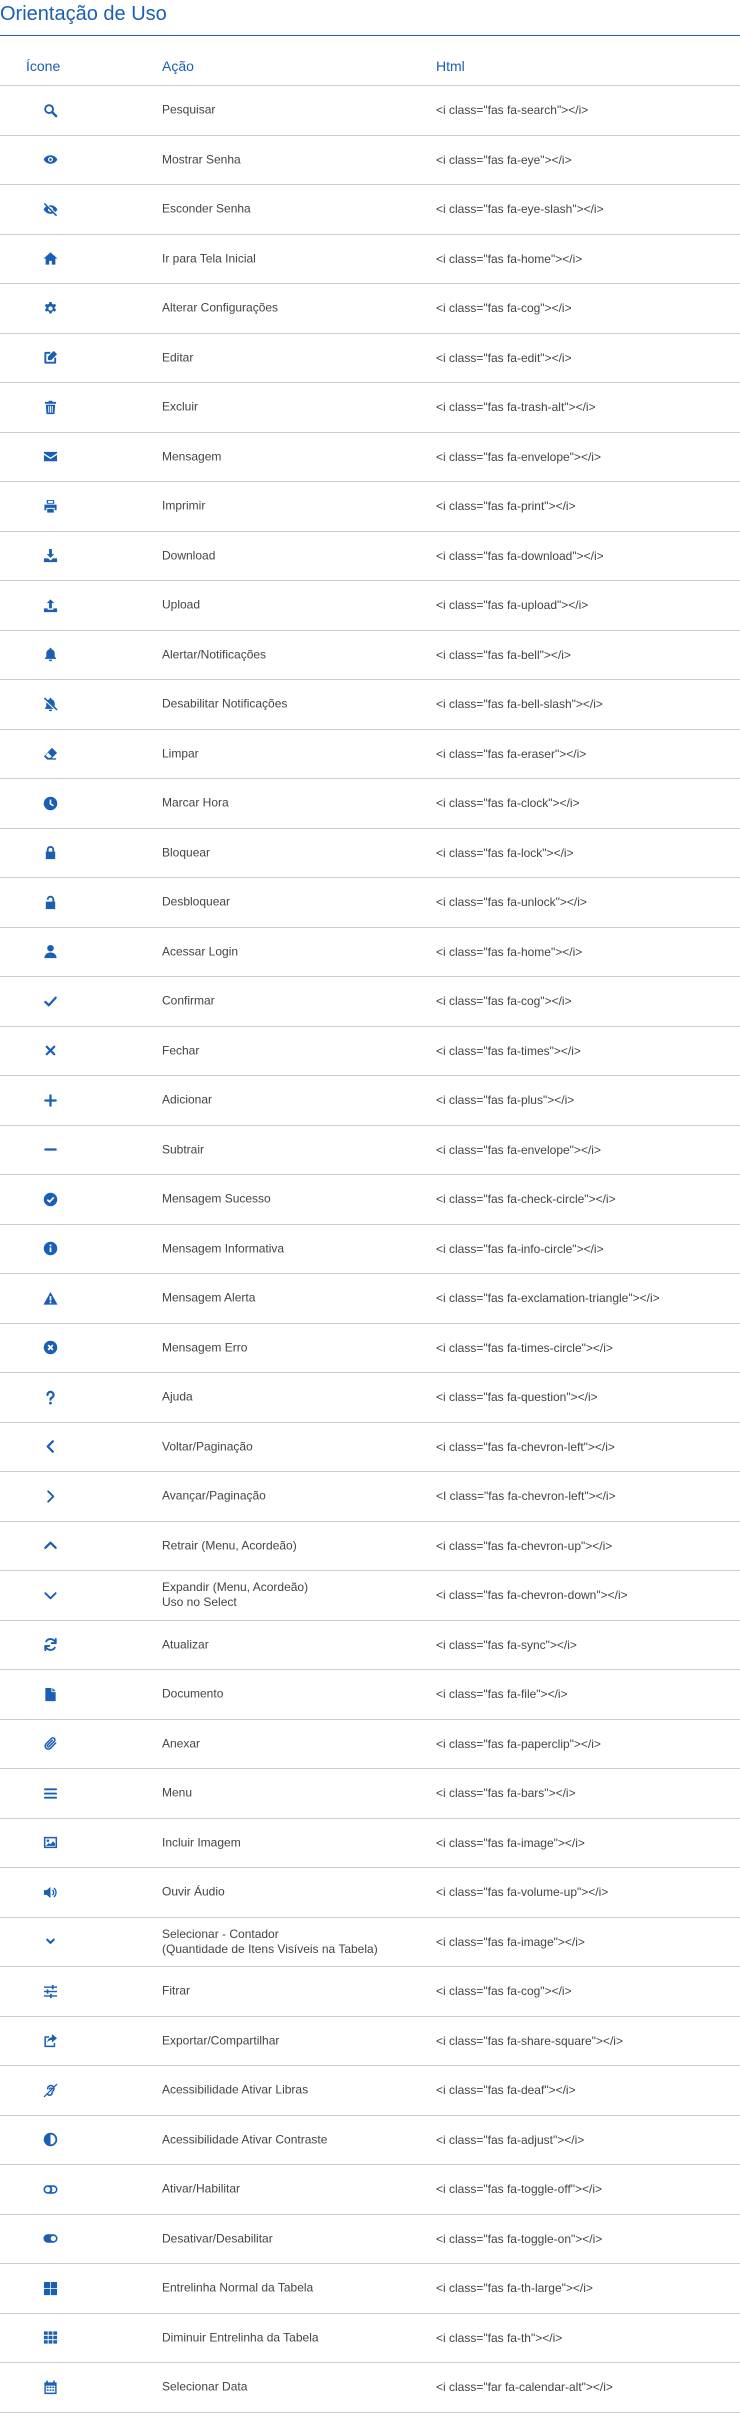 The width and height of the screenshot is (740, 2413). I want to click on row-html-snippet: <i class="fas fa-toggle-on"></i>, so click(519, 2238).